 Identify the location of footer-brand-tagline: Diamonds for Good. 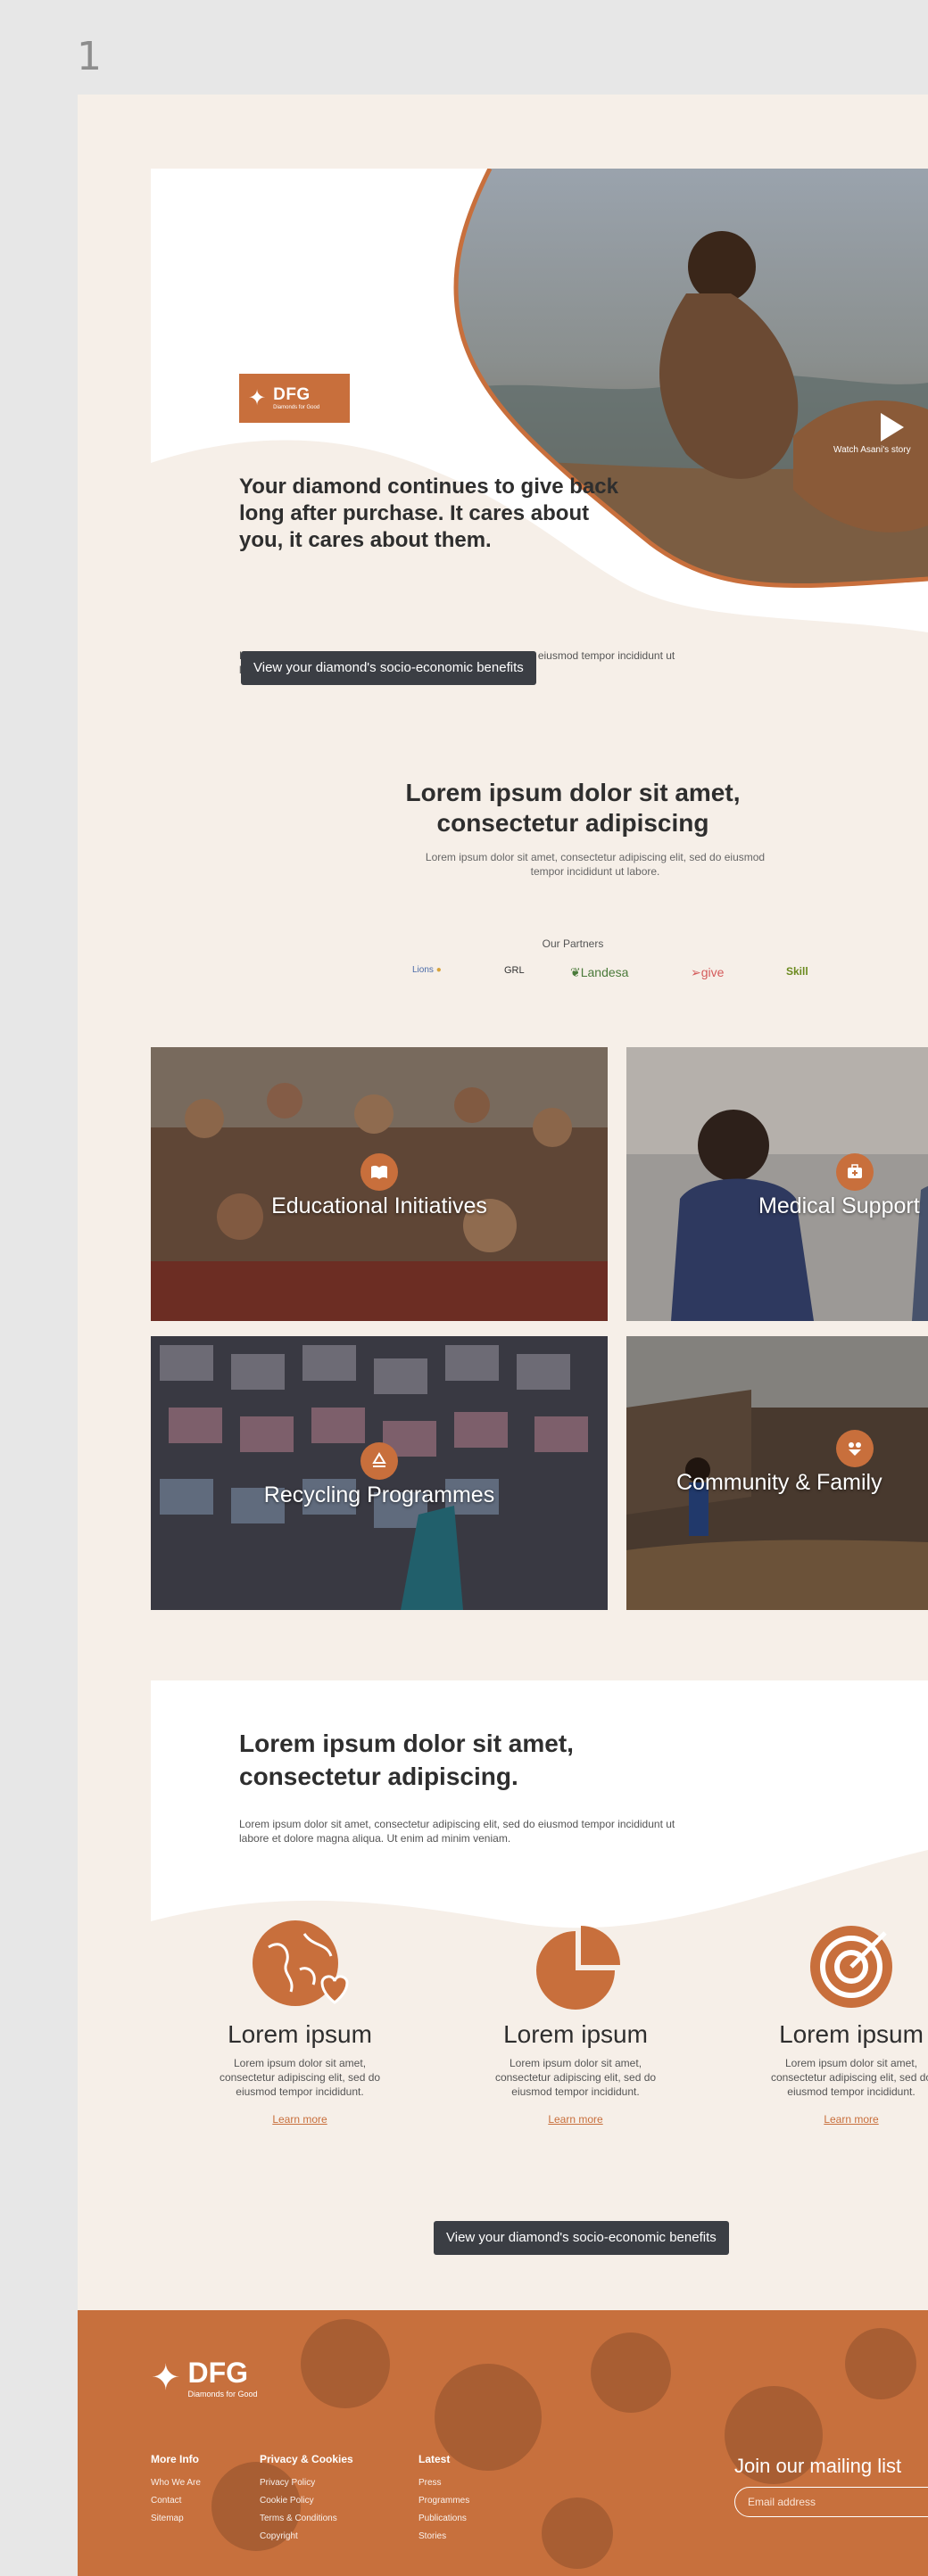
(222, 2394).